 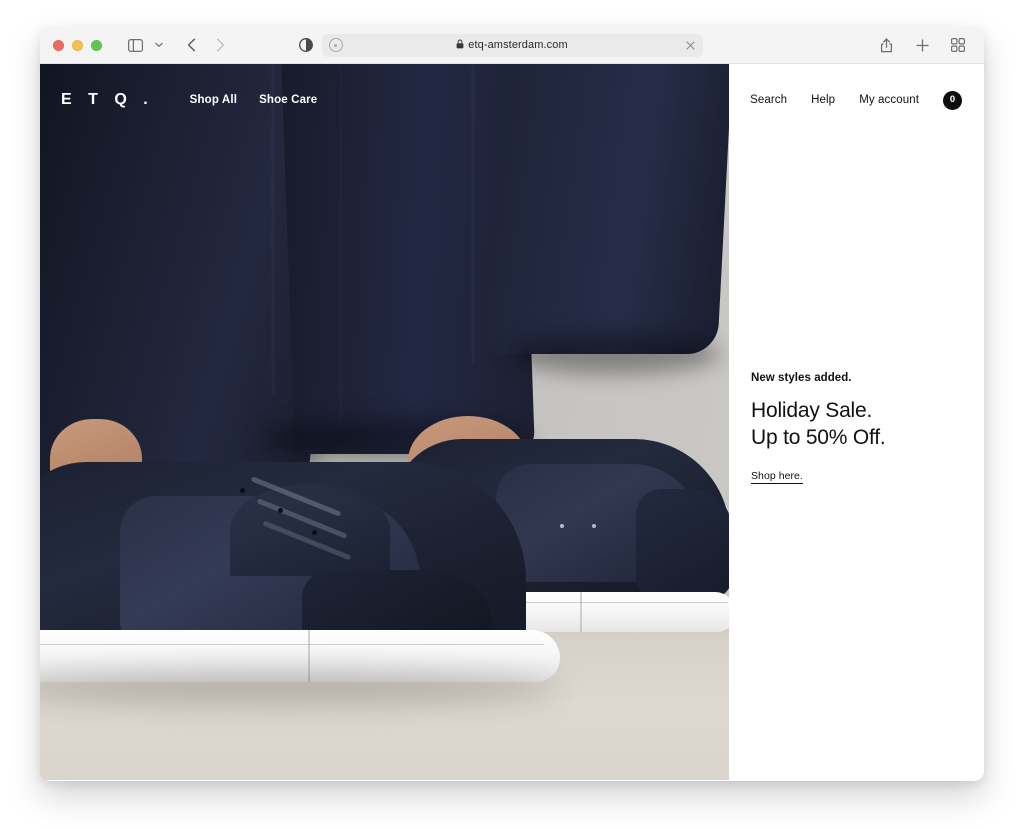 I want to click on hero-cuff-shadow-right, so click(x=615, y=354).